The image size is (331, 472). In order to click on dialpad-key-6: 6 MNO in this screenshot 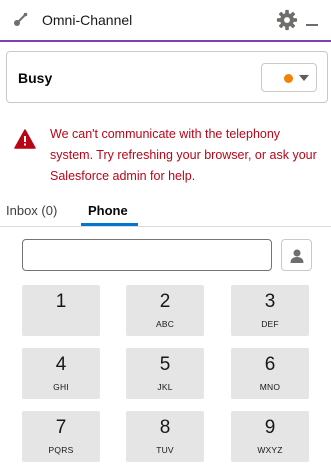, I will do `click(270, 373)`.